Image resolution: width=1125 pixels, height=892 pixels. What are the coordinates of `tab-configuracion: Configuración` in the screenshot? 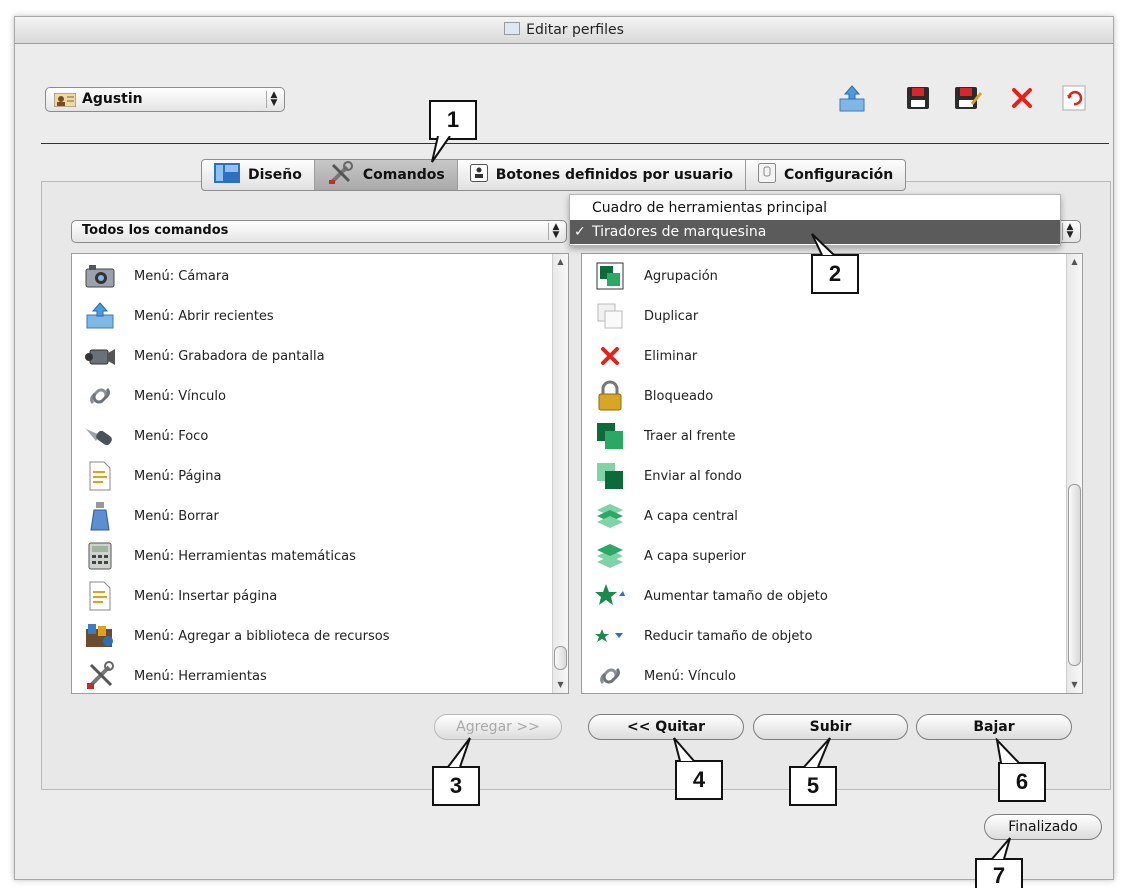 It's located at (825, 175).